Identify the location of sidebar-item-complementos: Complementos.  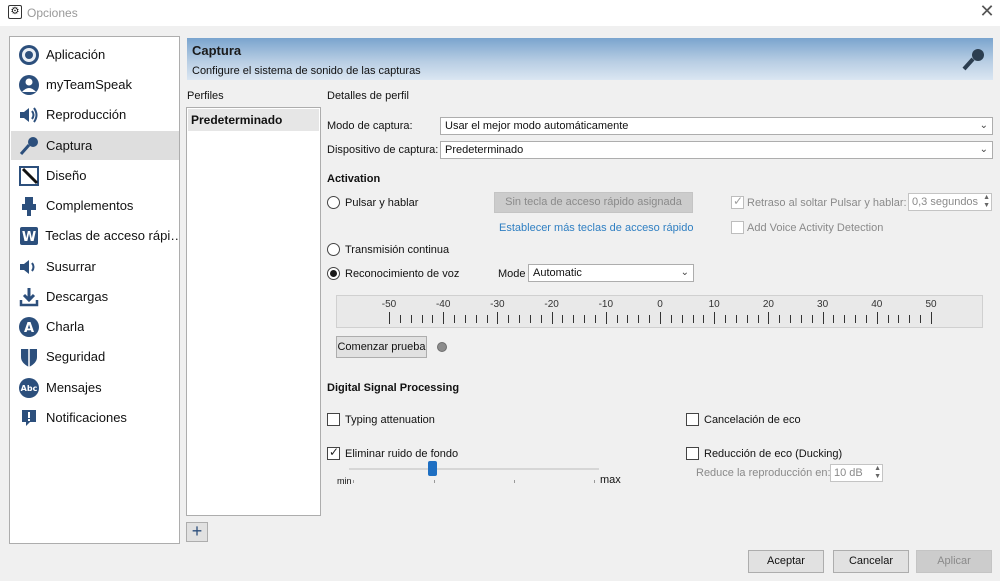
(95, 205).